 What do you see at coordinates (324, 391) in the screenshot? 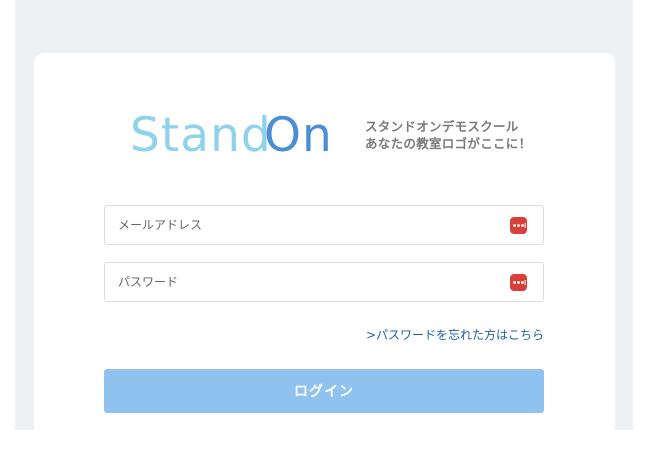
I see `login-button: ログイン` at bounding box center [324, 391].